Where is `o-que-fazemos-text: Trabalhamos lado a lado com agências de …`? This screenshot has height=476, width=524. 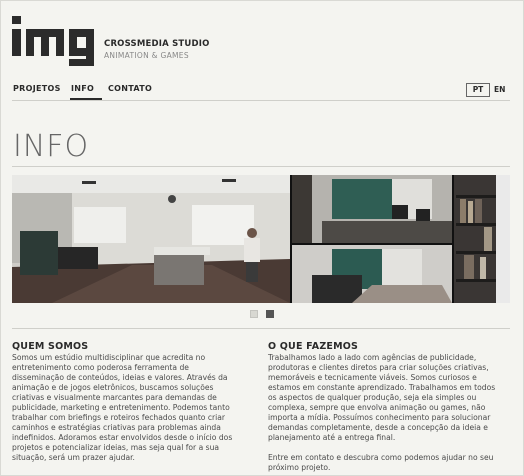 o-que-fazemos-text: Trabalhamos lado a lado com agências de … is located at coordinates (382, 398).